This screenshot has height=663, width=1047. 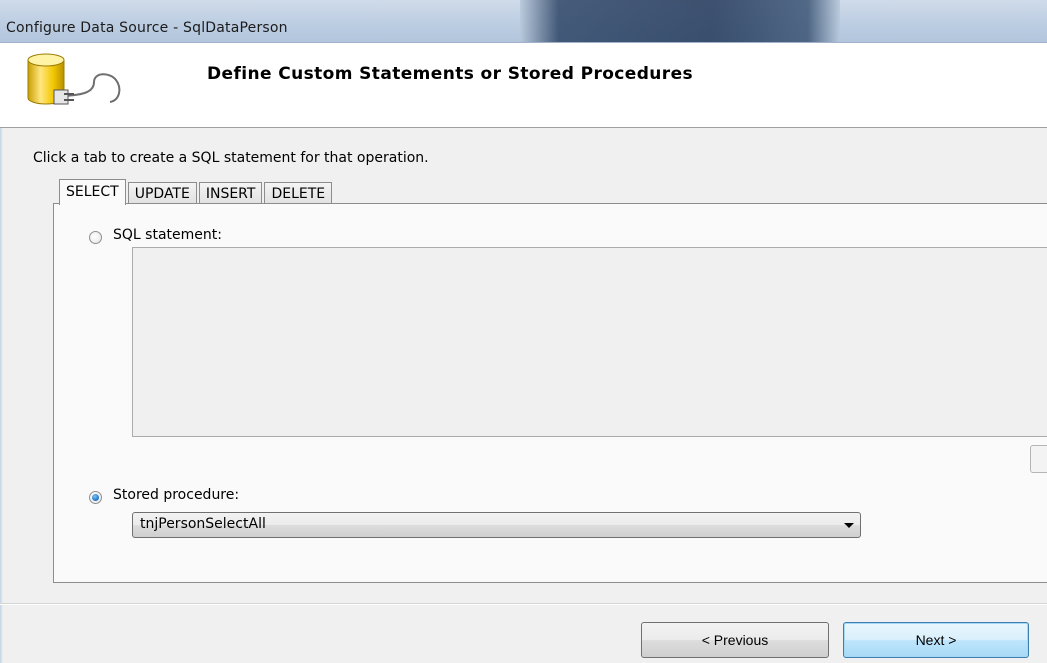 I want to click on title-bar: Configure Data Source - SqlDataPerson, so click(x=523, y=21).